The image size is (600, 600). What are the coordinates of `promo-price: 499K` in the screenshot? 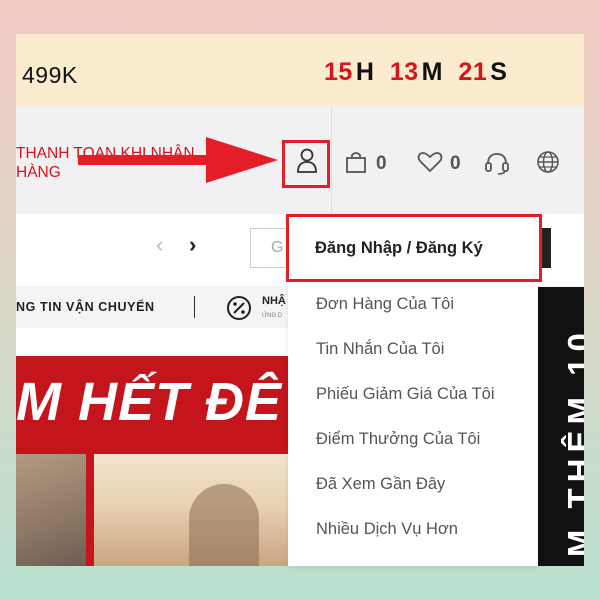 It's located at (50, 75).